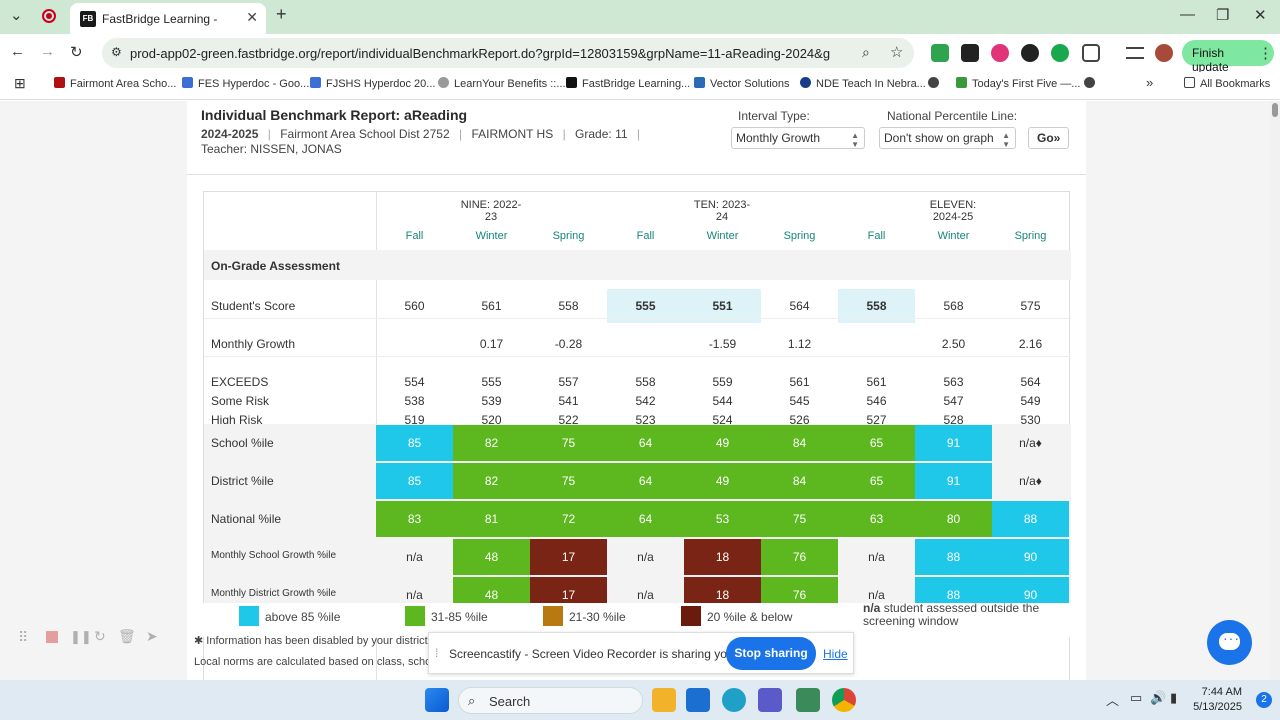 The width and height of the screenshot is (1280, 720). I want to click on pause-icon: ❚❚, so click(81, 637).